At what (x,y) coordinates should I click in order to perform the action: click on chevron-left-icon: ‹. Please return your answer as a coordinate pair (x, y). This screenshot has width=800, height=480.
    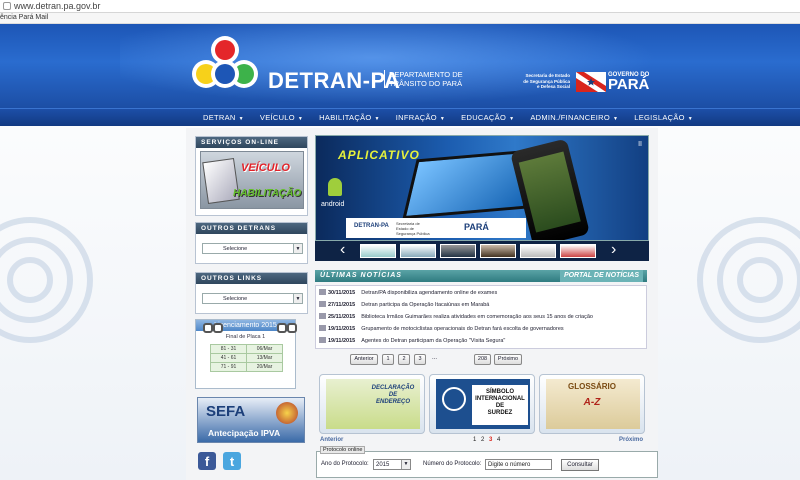
    Looking at the image, I should click on (342, 250).